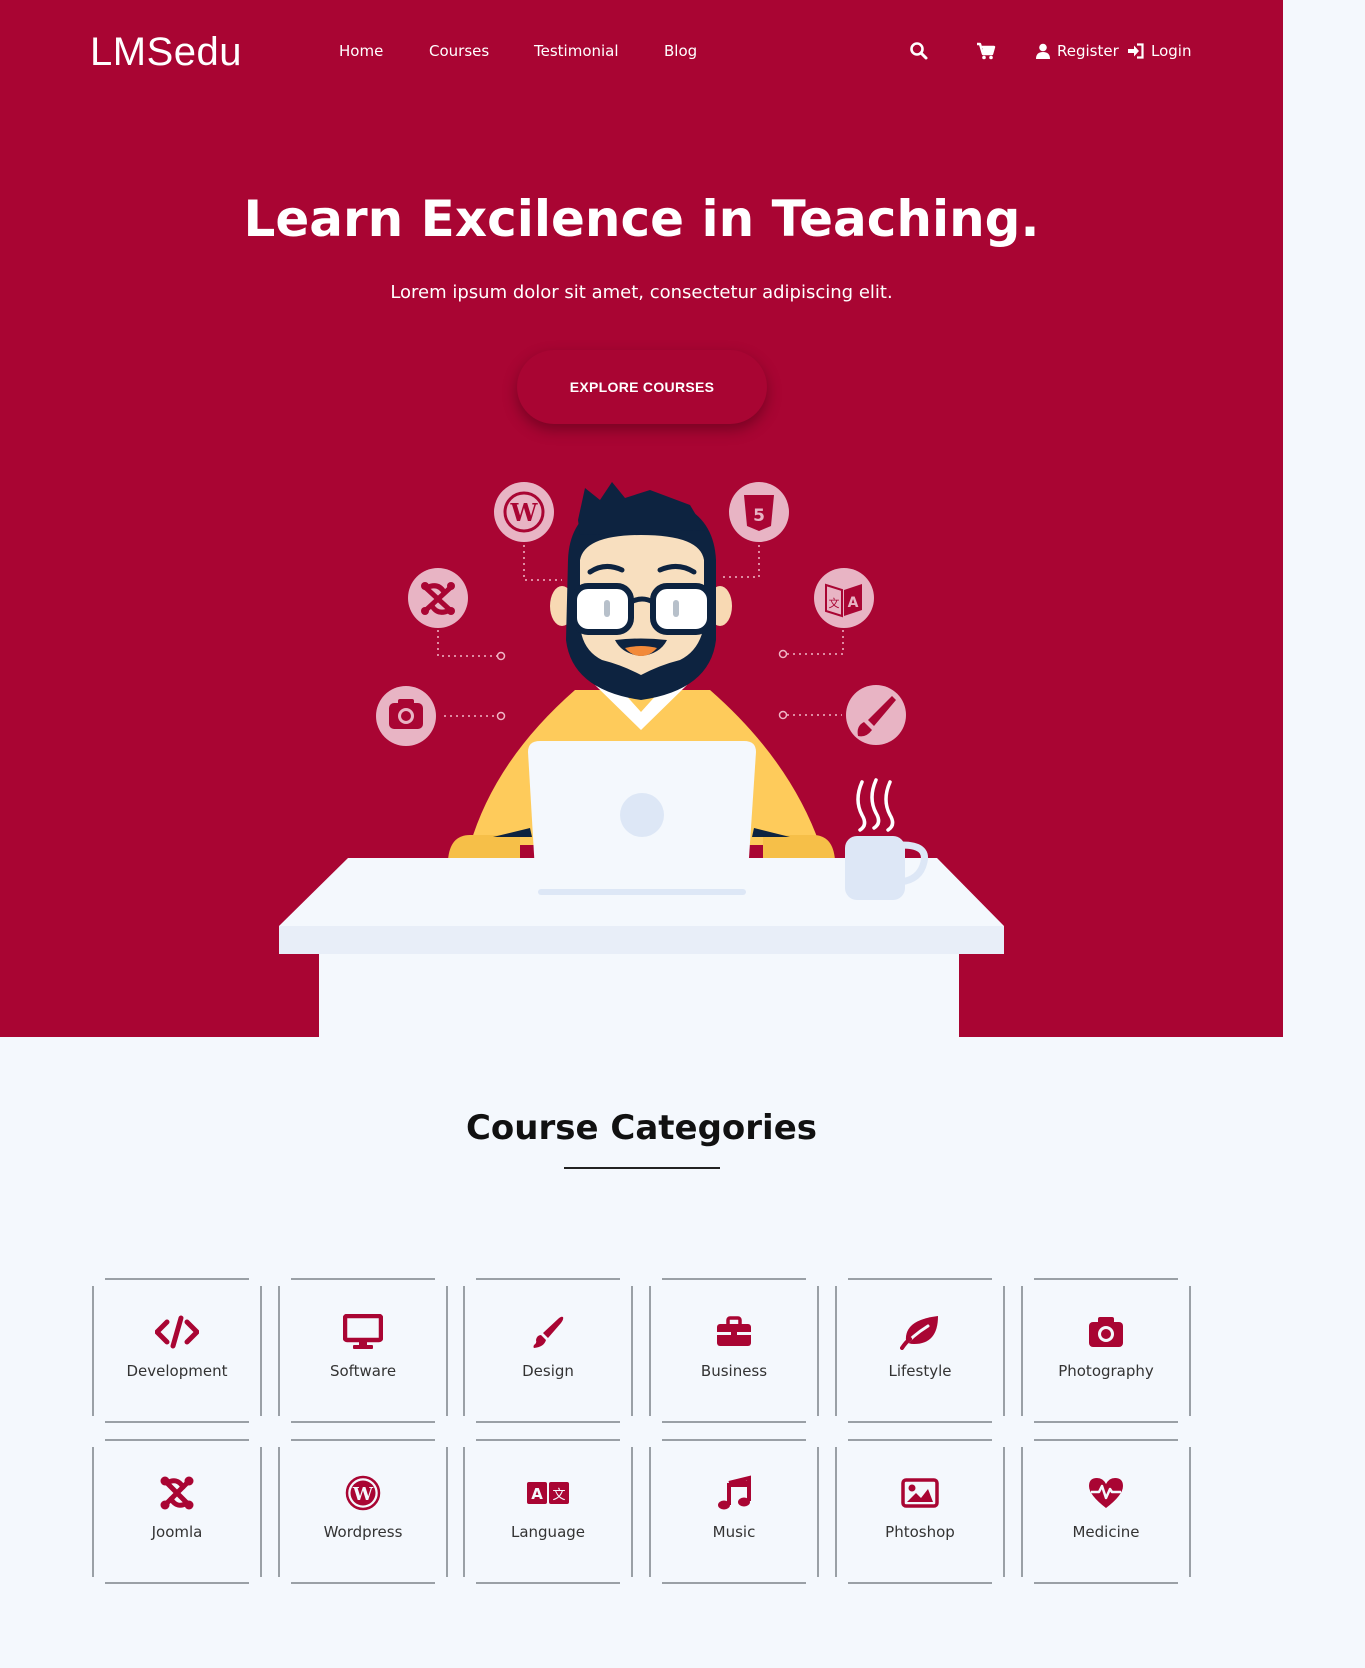 Image resolution: width=1365 pixels, height=1668 pixels. I want to click on paintbrush-bubble-icon, so click(876, 715).